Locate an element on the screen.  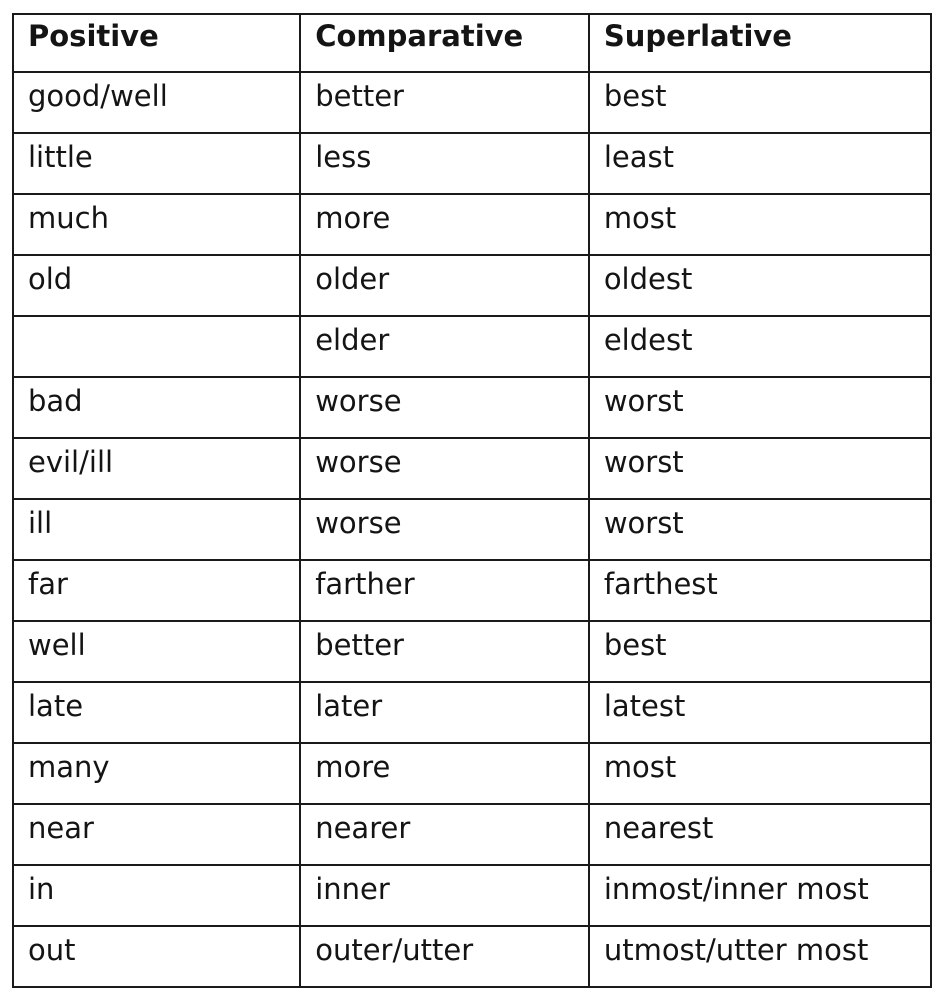
positive-cell: many is located at coordinates (156, 773).